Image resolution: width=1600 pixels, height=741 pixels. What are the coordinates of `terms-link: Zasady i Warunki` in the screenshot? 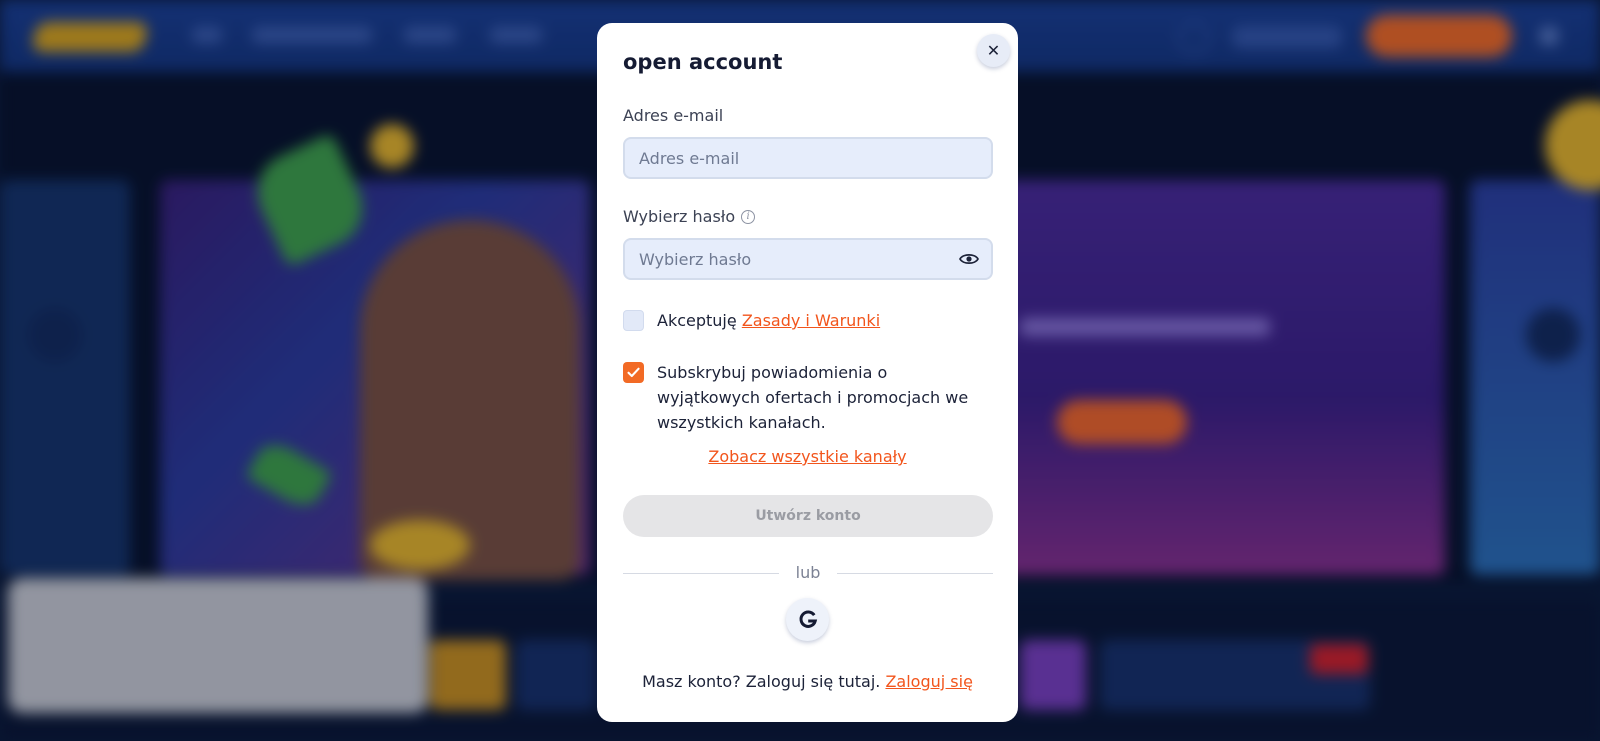 It's located at (811, 320).